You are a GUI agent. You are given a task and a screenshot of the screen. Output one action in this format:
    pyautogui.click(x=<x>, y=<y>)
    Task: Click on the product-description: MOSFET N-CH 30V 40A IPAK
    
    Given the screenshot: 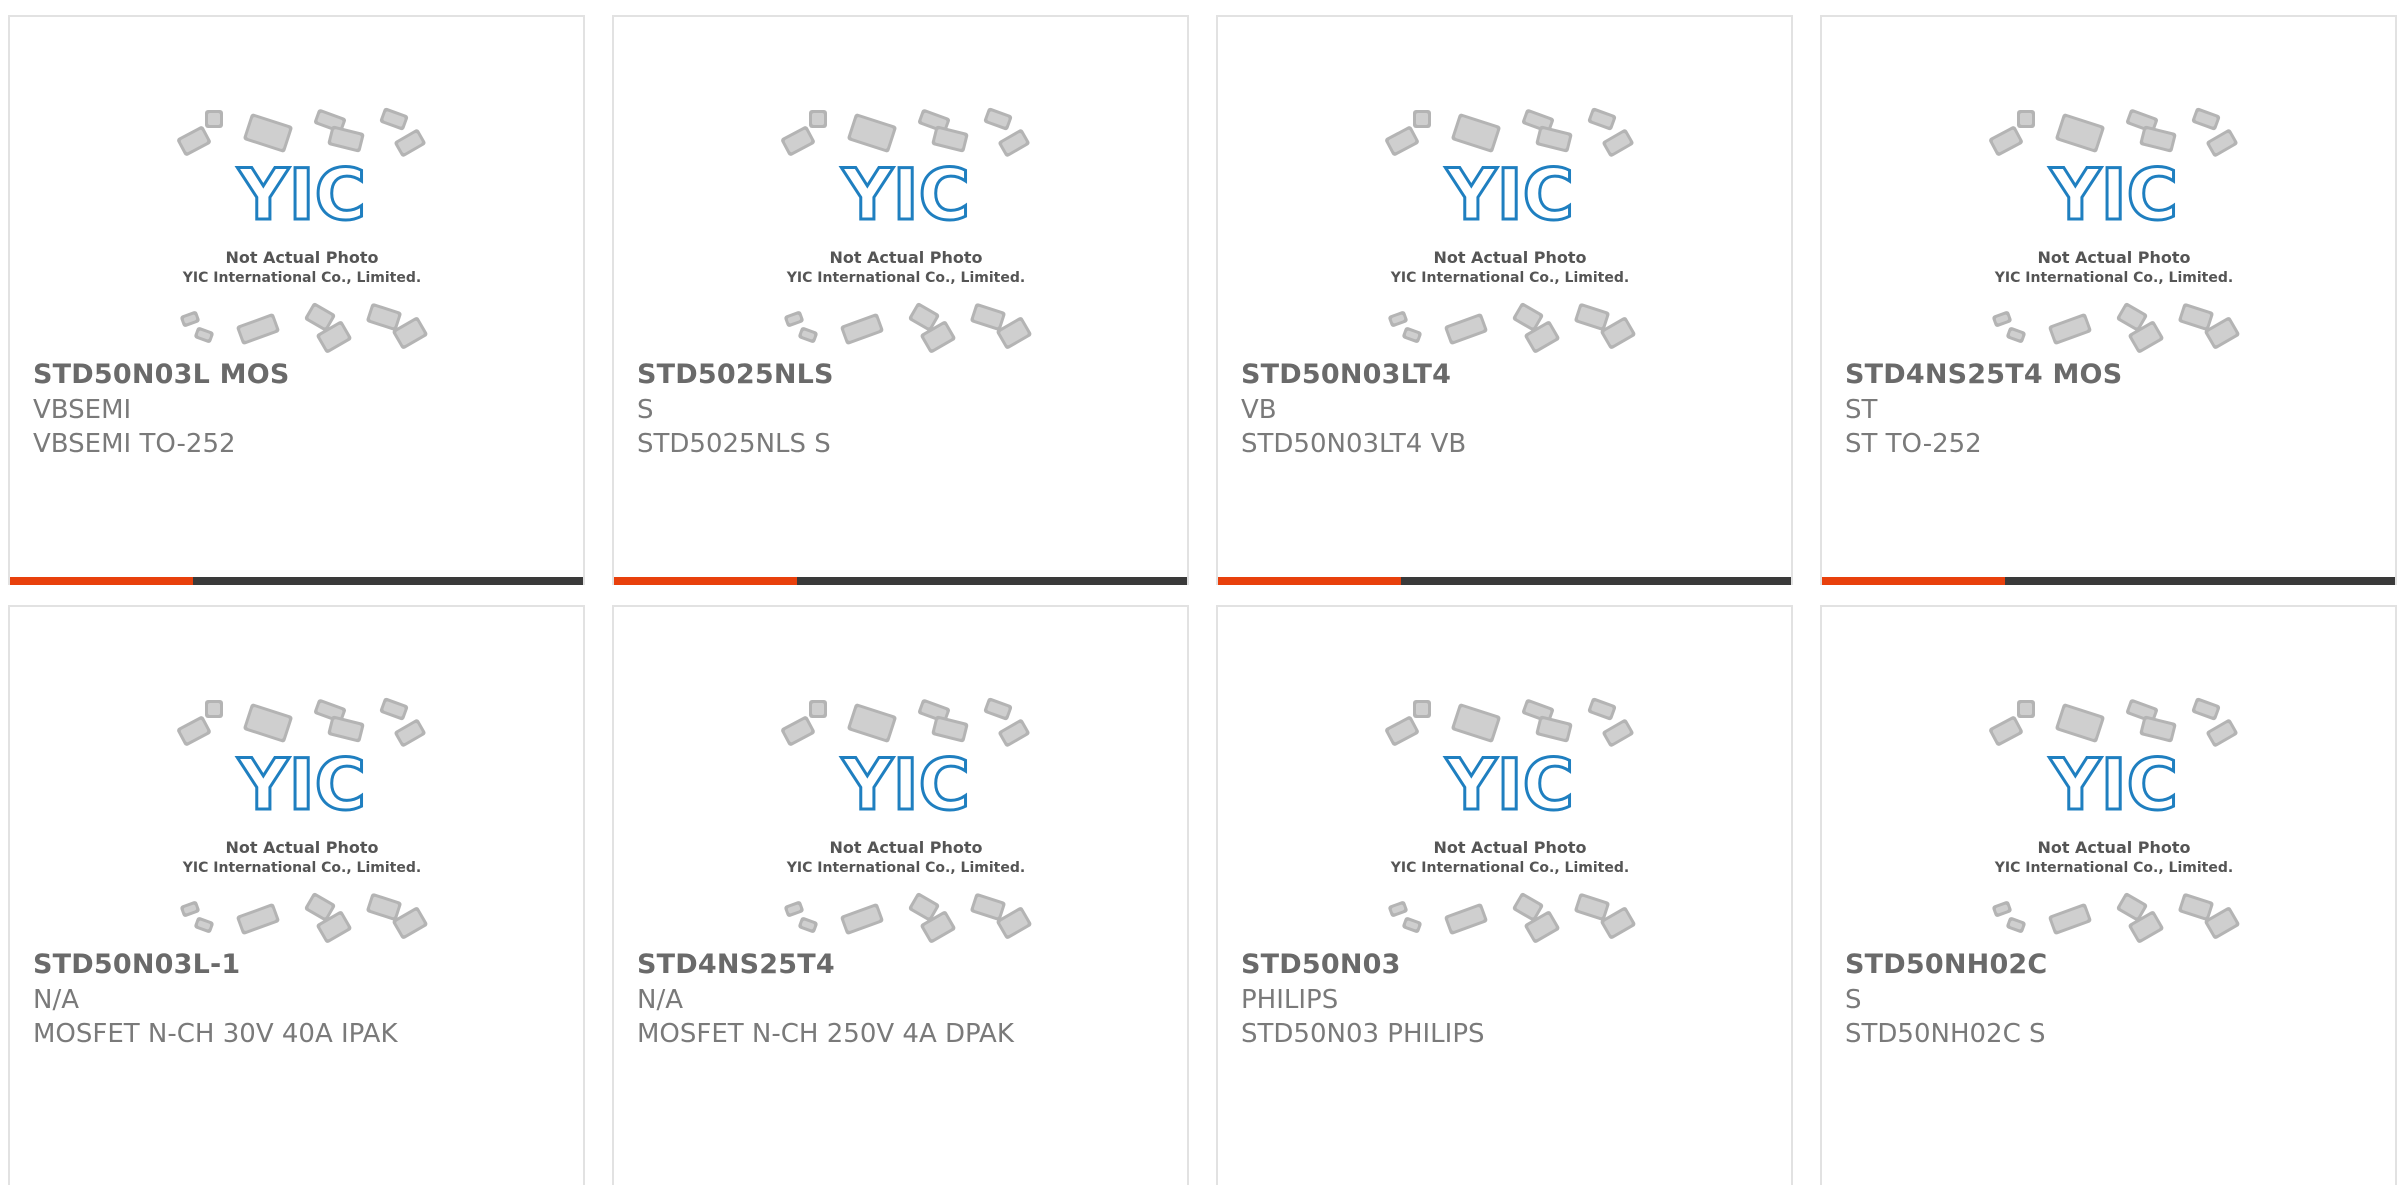 What is the action you would take?
    pyautogui.click(x=215, y=1034)
    